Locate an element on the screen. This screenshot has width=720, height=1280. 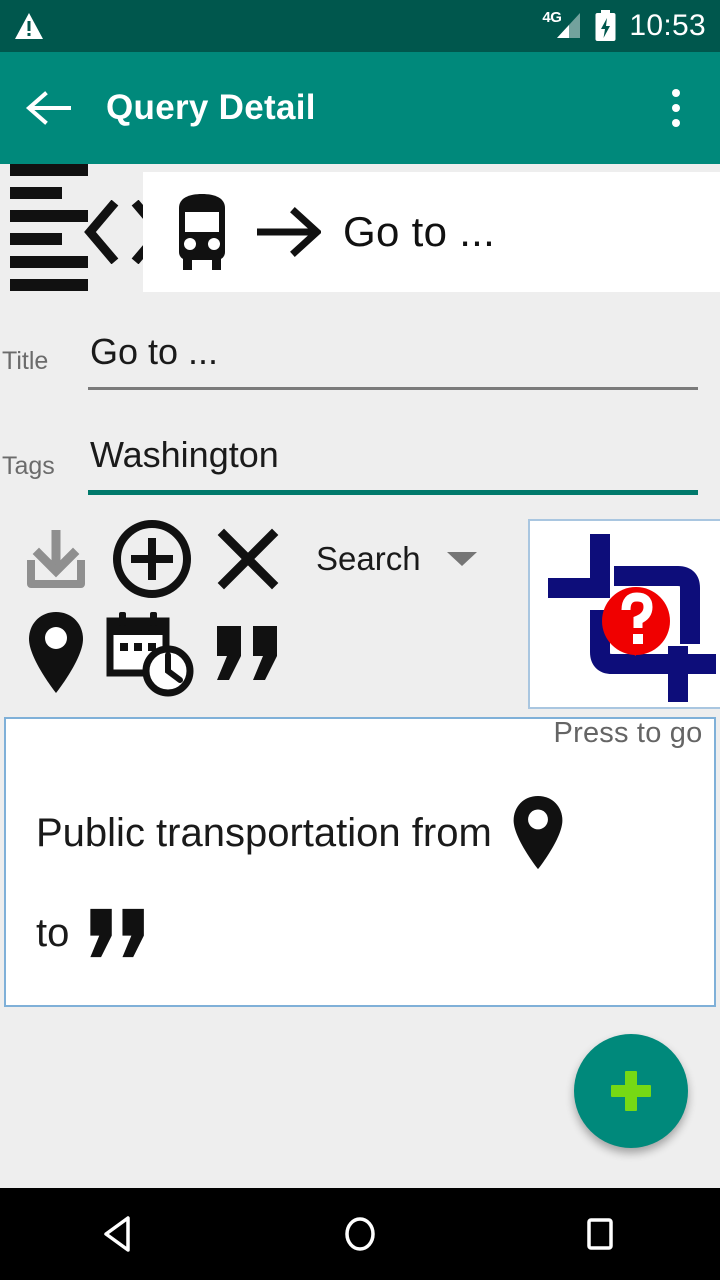
arrow-right-icon is located at coordinates (289, 232).